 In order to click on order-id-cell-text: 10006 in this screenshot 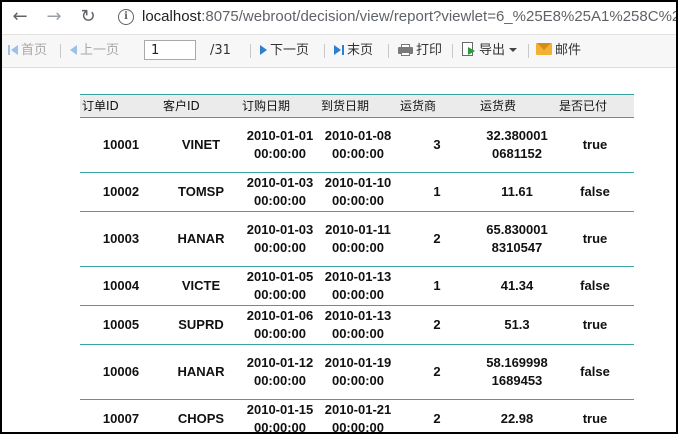, I will do `click(121, 371)`.